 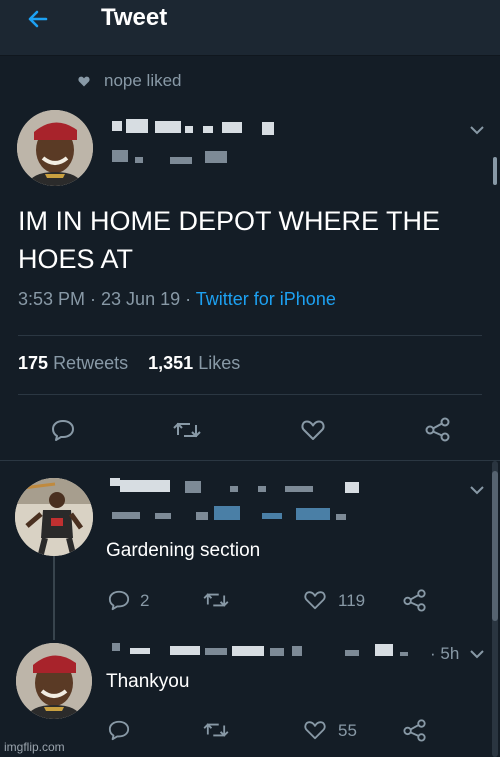 What do you see at coordinates (134, 17) in the screenshot?
I see `page-title: Tweet` at bounding box center [134, 17].